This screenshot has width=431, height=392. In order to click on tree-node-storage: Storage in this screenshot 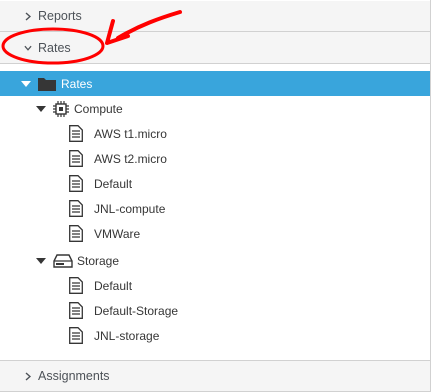, I will do `click(215, 260)`.